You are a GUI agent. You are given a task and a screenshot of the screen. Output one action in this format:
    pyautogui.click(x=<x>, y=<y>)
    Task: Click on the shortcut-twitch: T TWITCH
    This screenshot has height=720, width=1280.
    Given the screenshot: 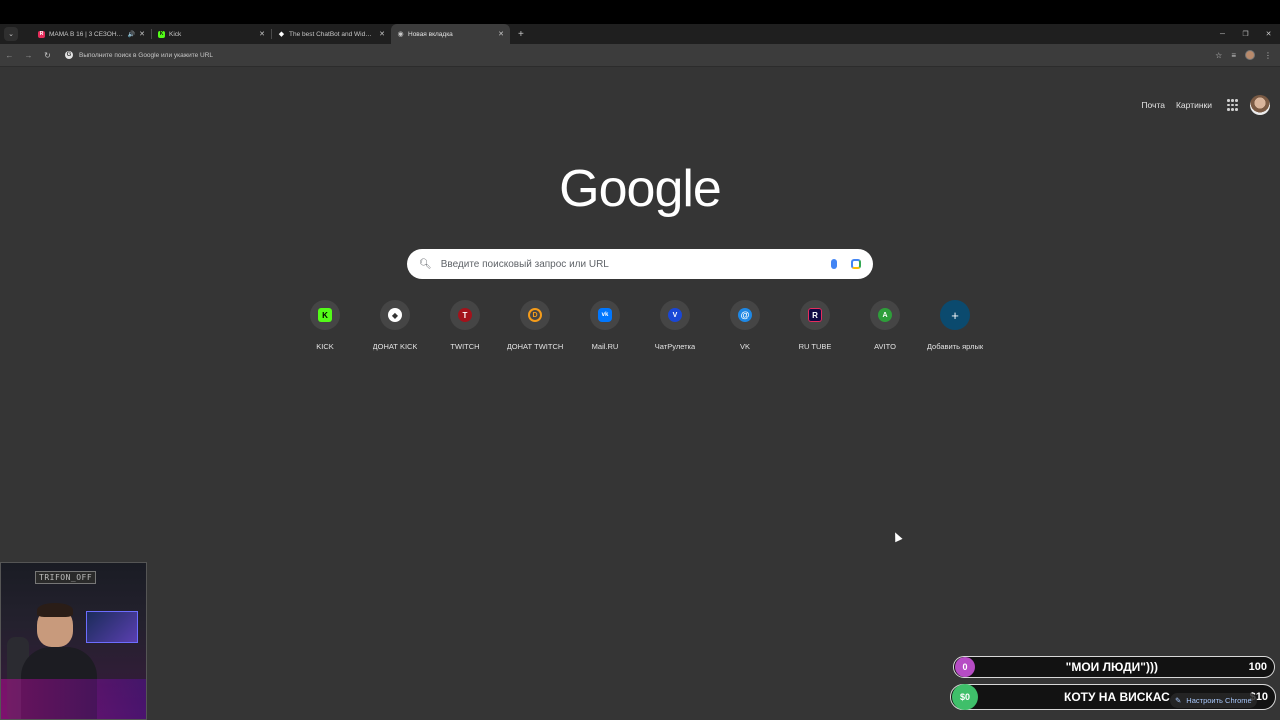 What is the action you would take?
    pyautogui.click(x=465, y=325)
    